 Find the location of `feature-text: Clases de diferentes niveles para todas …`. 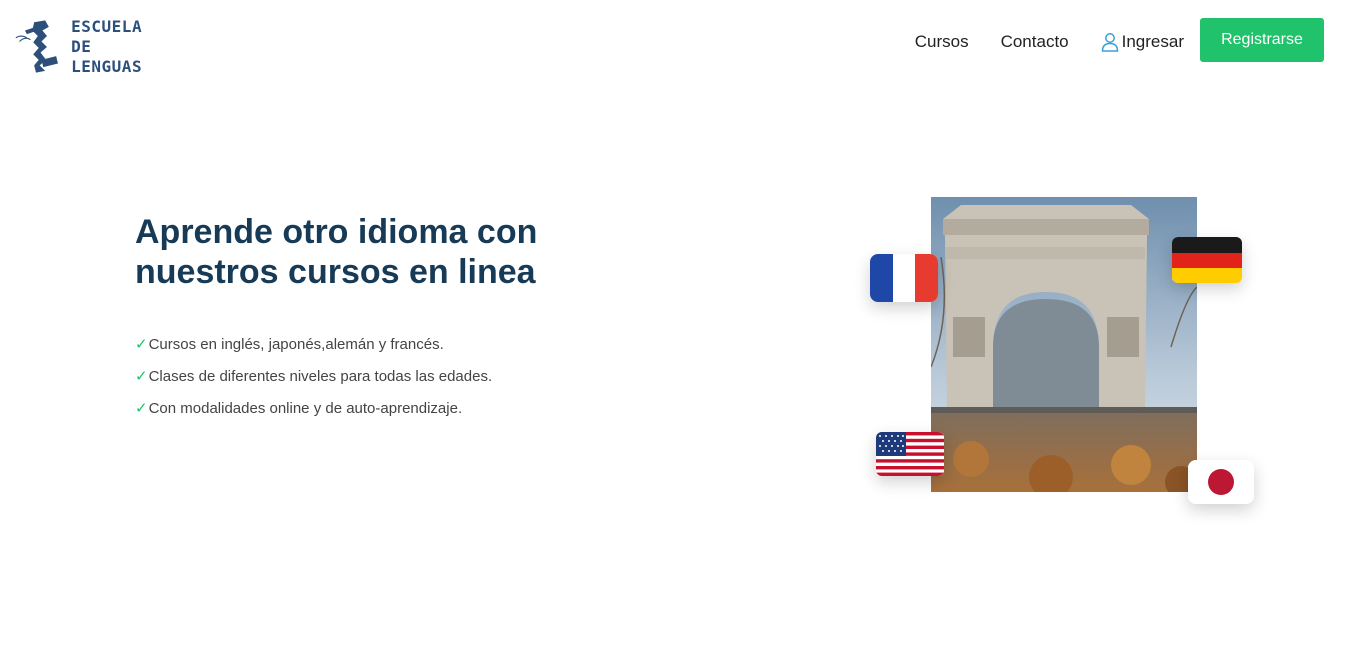

feature-text: Clases de diferentes niveles para todas … is located at coordinates (320, 376).